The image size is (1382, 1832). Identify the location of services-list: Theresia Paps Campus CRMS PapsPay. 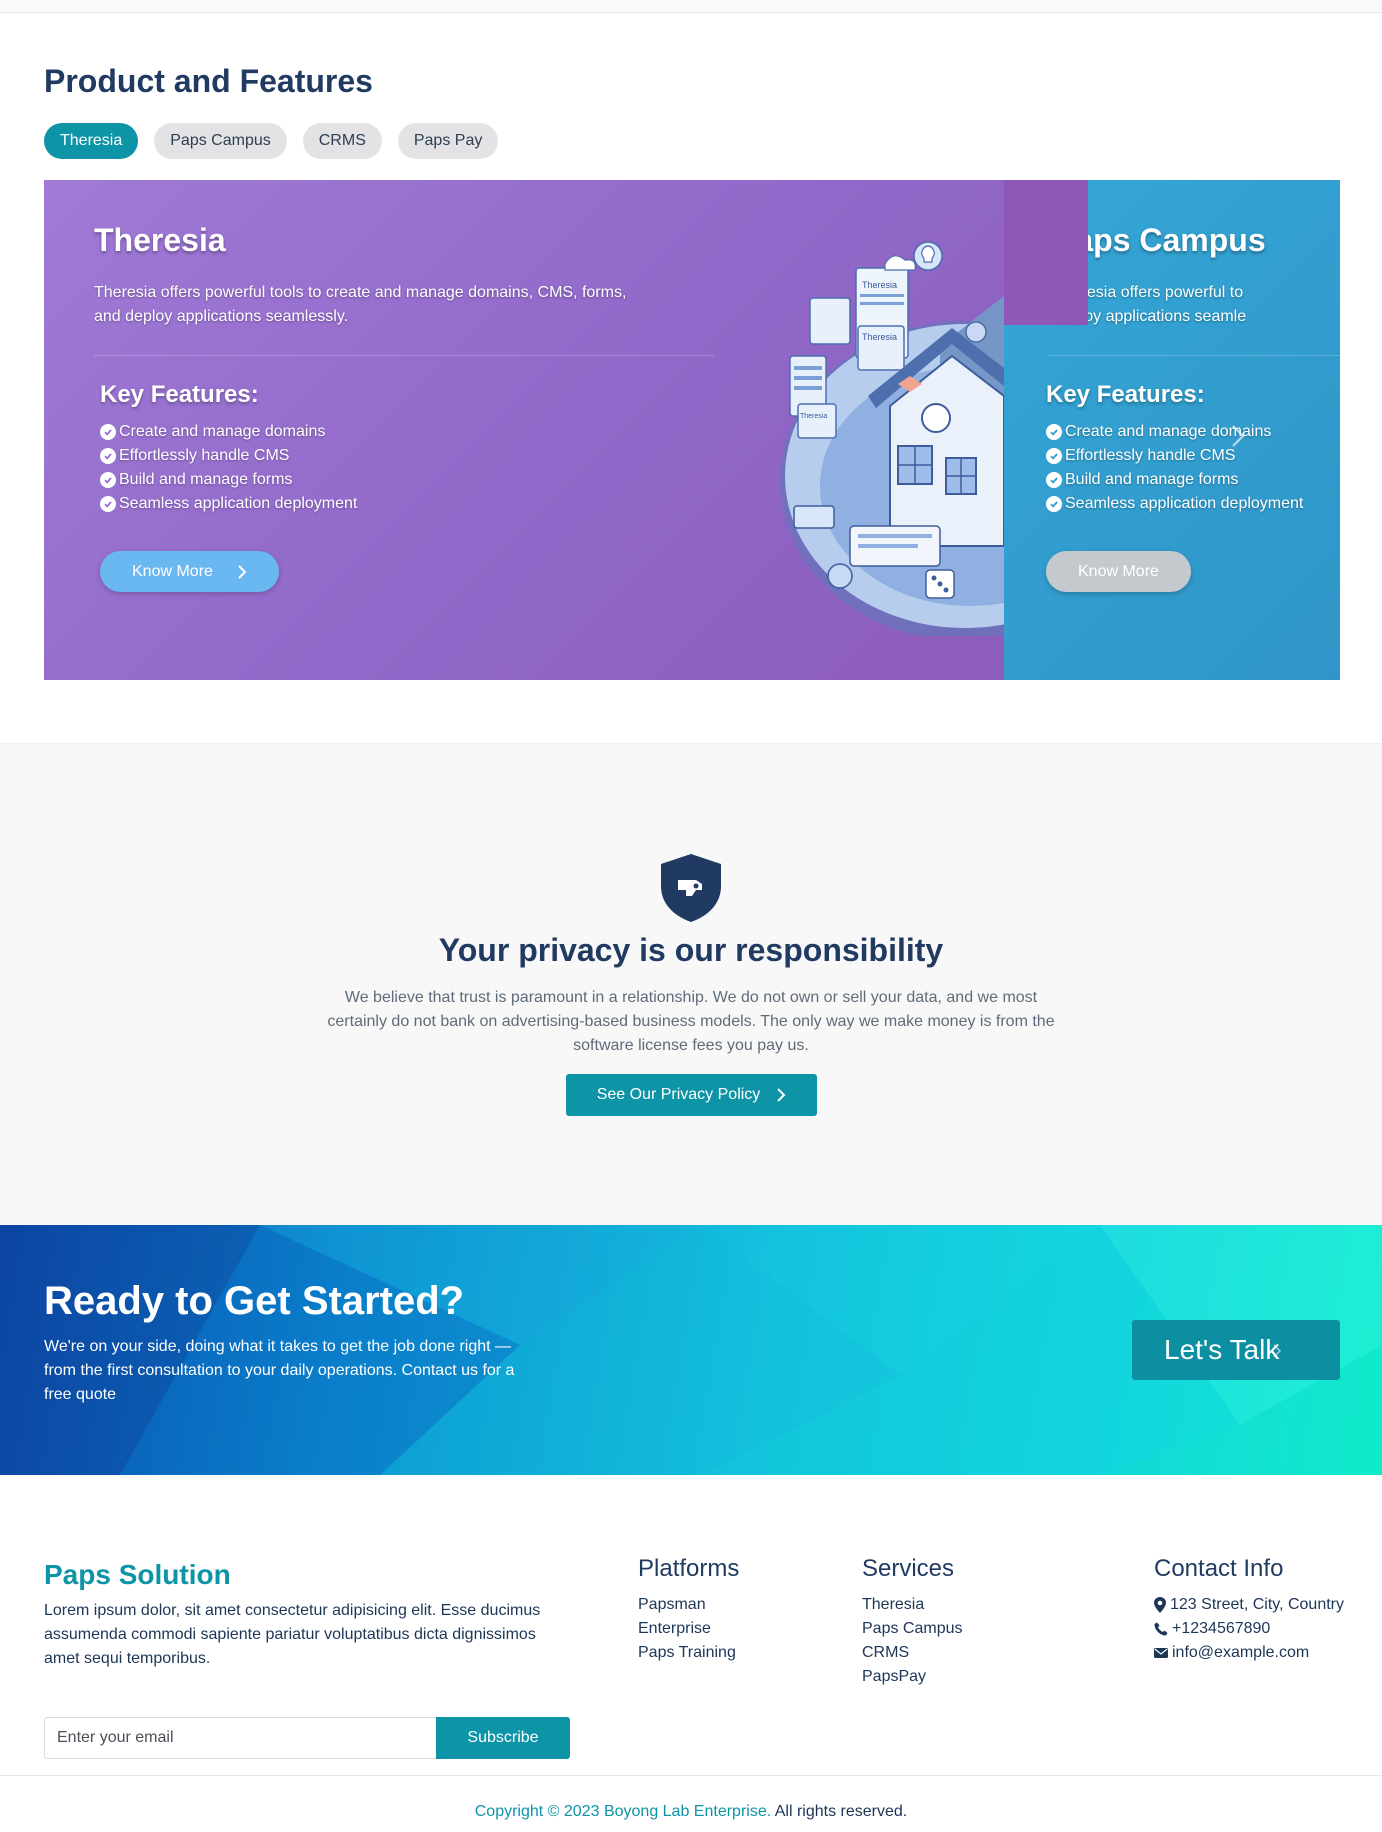
(912, 1641).